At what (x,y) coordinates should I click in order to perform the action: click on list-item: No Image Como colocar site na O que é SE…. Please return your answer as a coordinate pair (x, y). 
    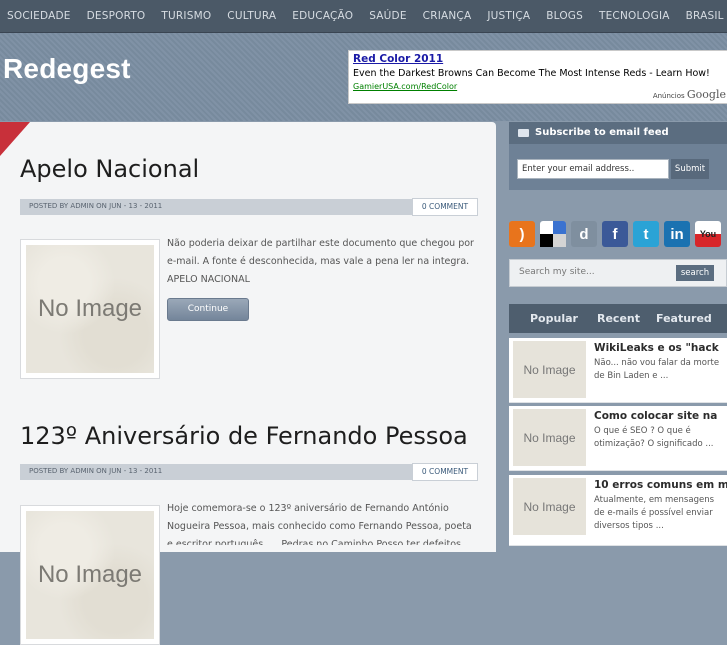
    Looking at the image, I should click on (618, 438).